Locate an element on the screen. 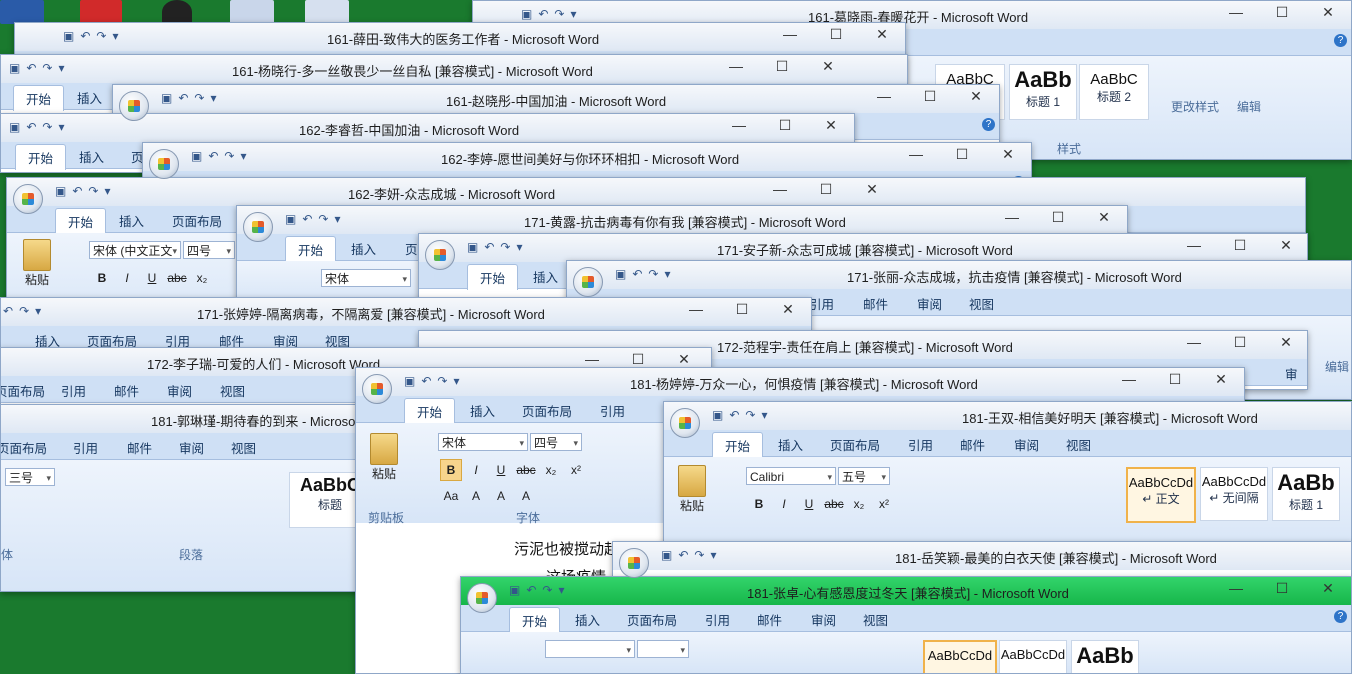  font-name-select: Calibri is located at coordinates (791, 476).